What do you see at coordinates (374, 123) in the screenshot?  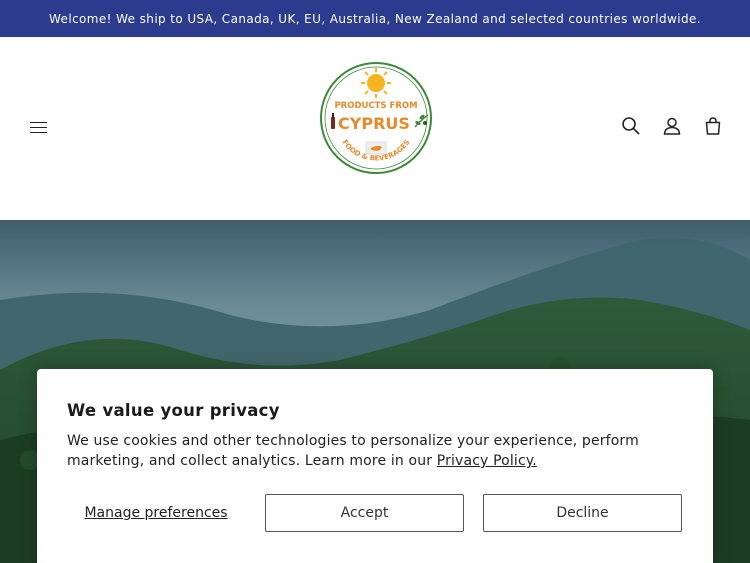 I see `logo-line2: CYPRUS` at bounding box center [374, 123].